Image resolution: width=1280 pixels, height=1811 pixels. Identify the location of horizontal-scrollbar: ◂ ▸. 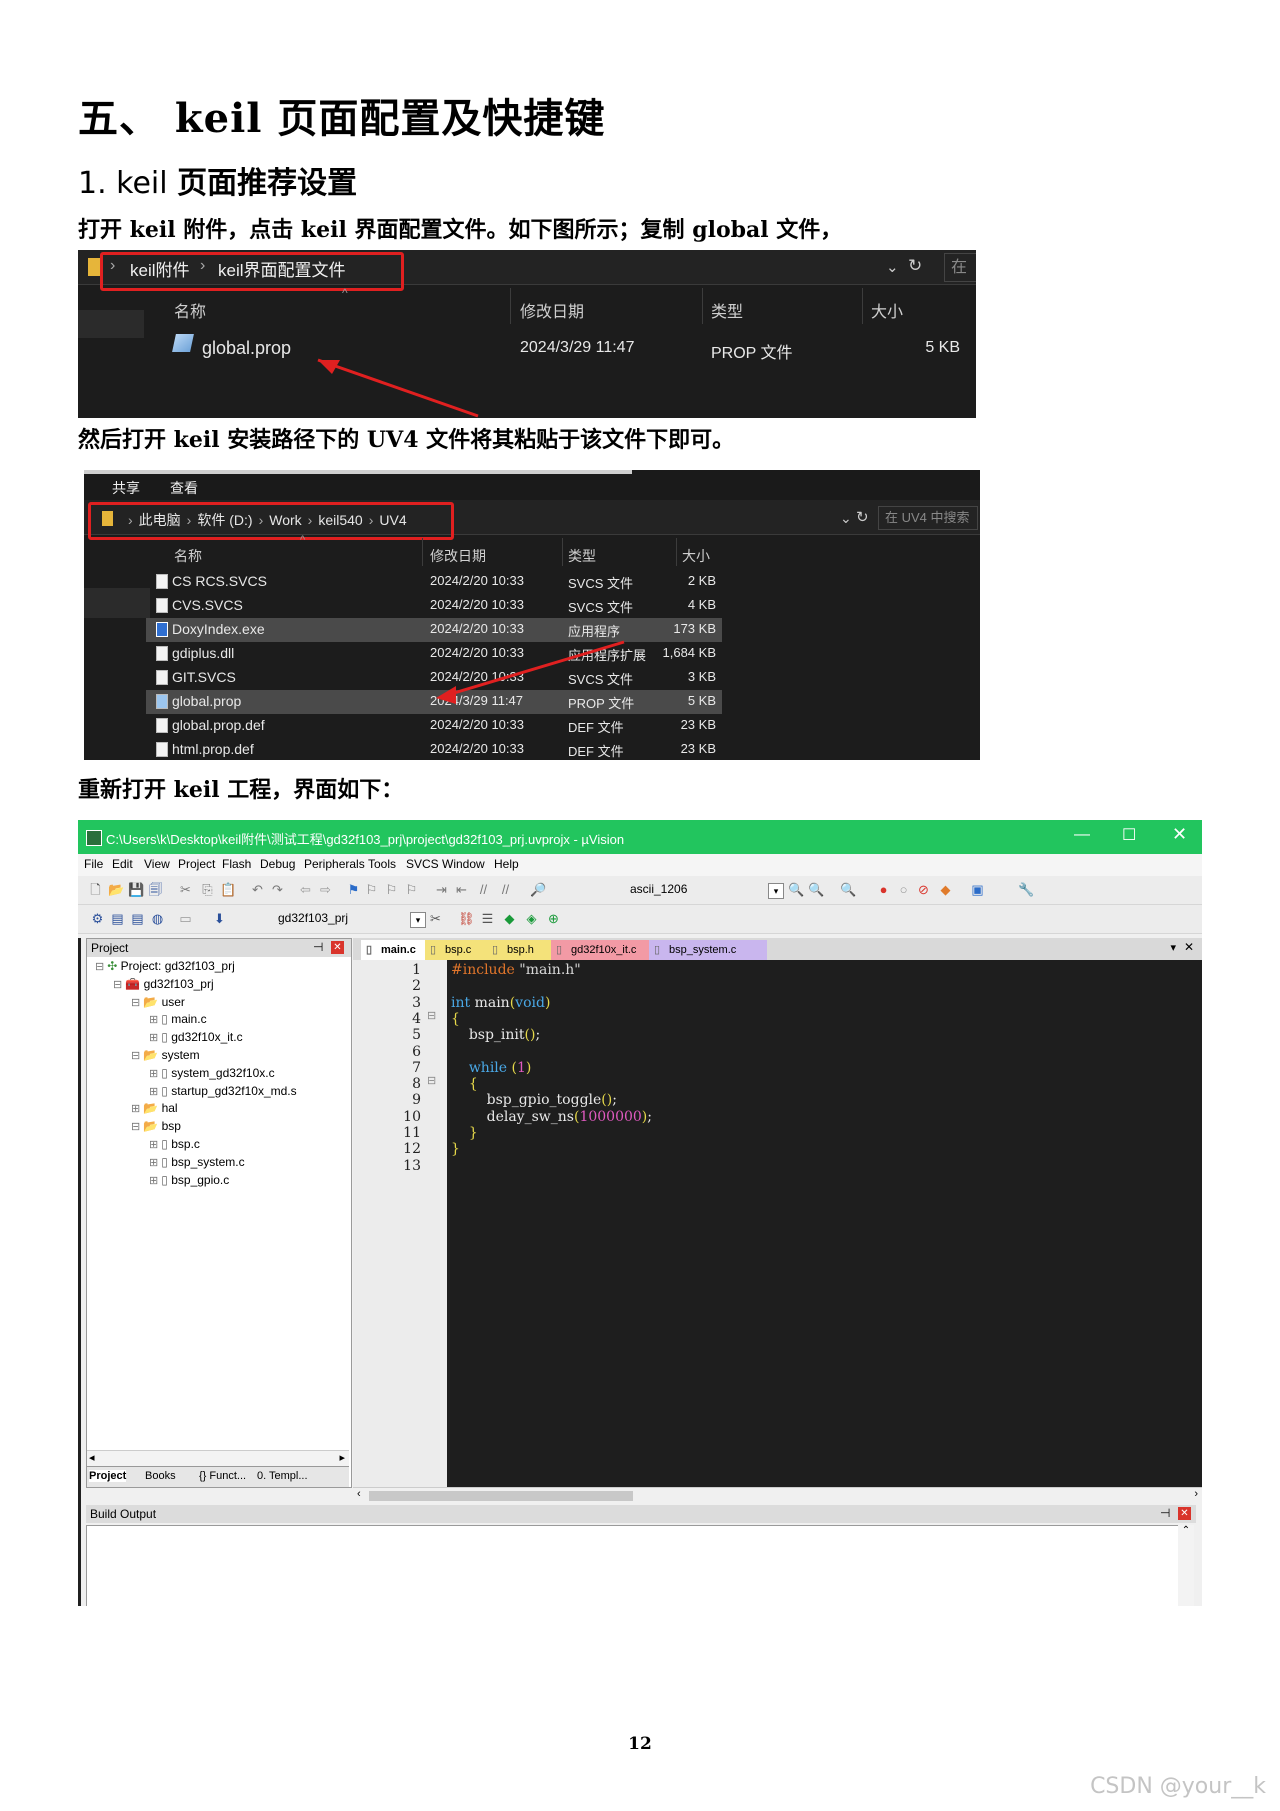
(218, 1458).